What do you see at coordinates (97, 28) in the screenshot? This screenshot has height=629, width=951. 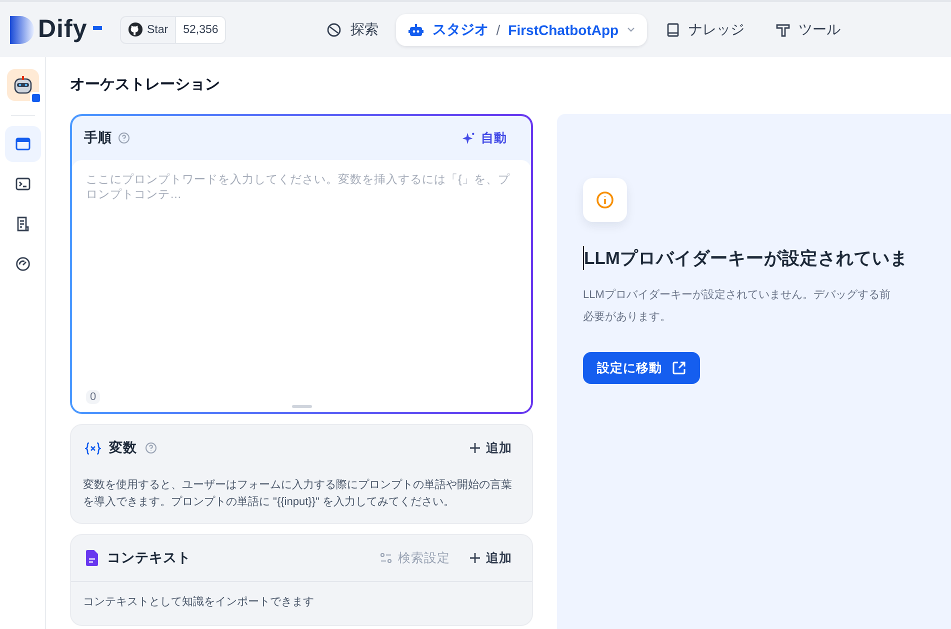 I see `logo-cursor` at bounding box center [97, 28].